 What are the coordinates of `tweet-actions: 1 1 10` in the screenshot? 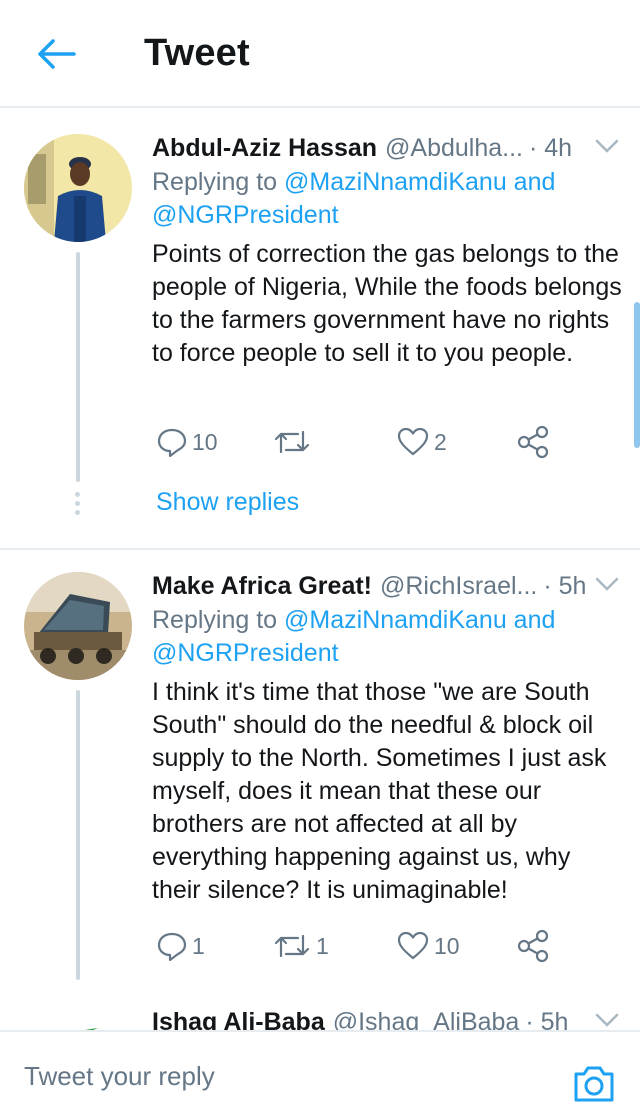 It's located at (362, 946).